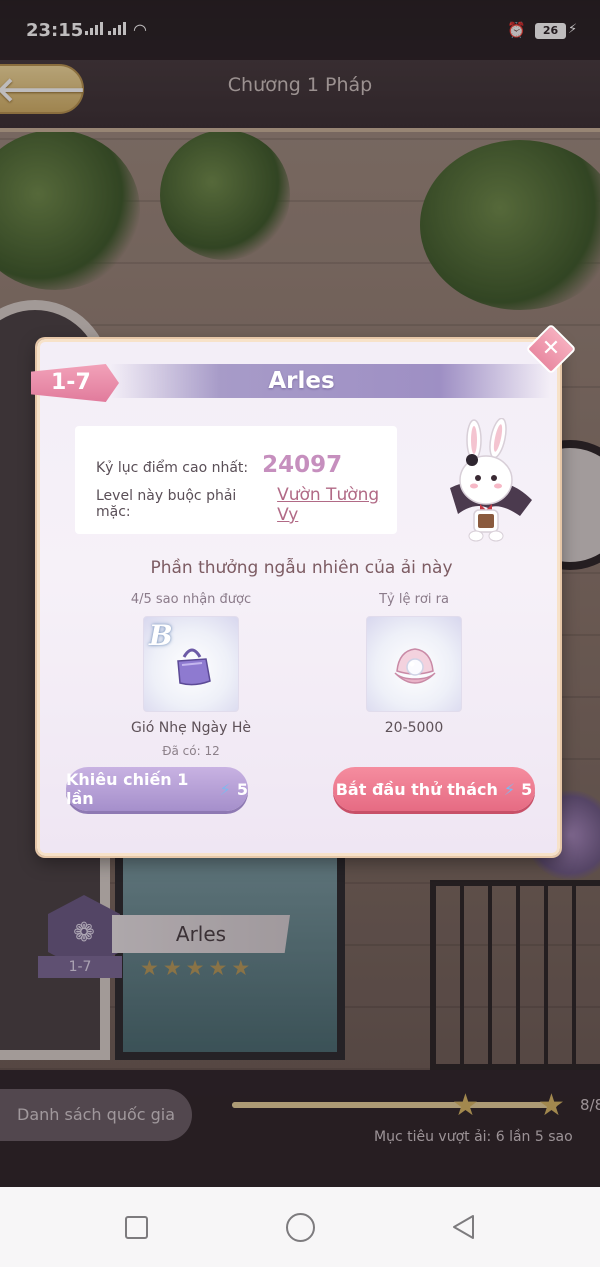 This screenshot has width=600, height=1267. I want to click on challenge-once-label: Khiêu chiến 1 lần, so click(127, 789).